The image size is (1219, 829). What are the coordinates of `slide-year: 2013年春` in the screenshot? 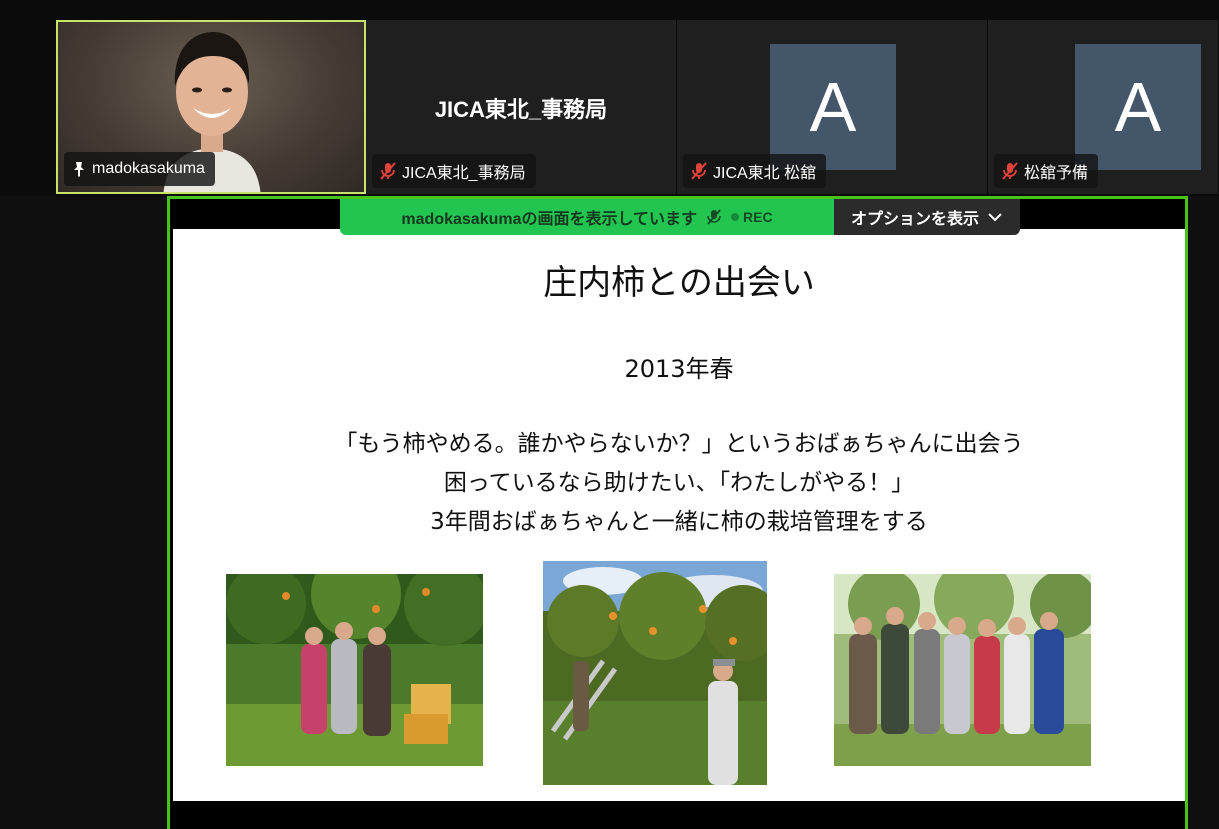 It's located at (679, 369).